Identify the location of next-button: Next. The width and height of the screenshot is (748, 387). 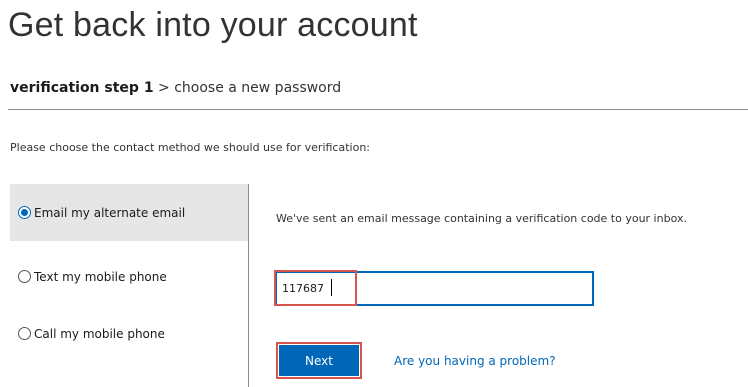
(319, 360).